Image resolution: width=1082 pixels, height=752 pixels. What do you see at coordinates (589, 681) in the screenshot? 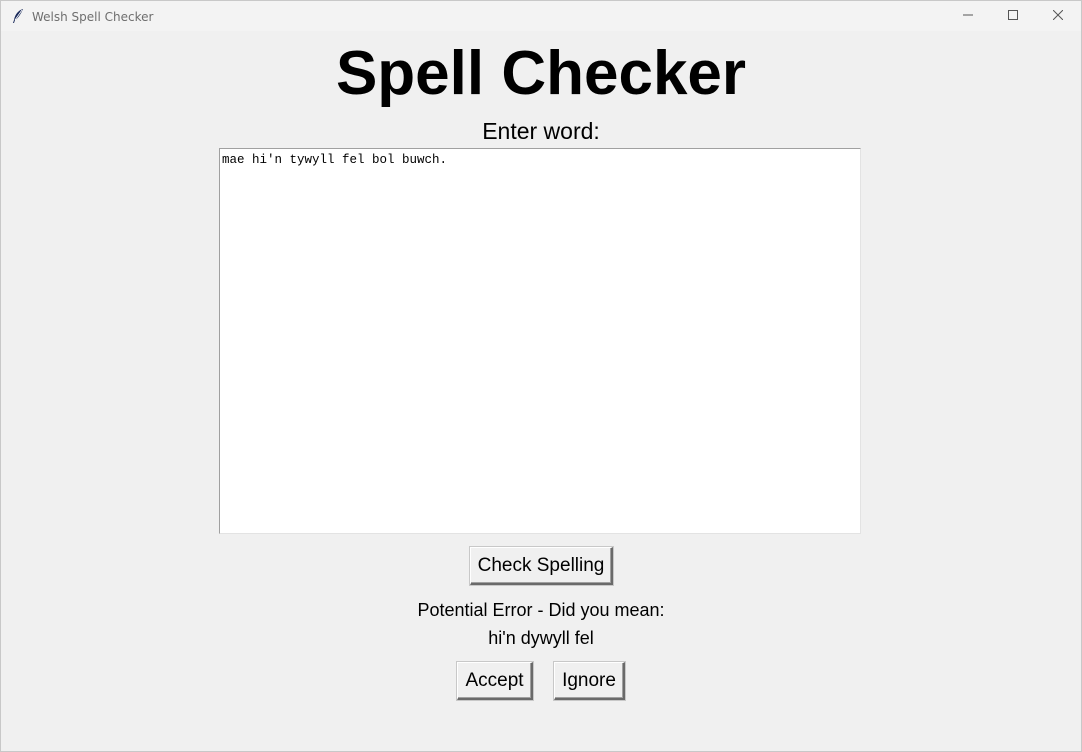
I see `ignore-button: Ignore` at bounding box center [589, 681].